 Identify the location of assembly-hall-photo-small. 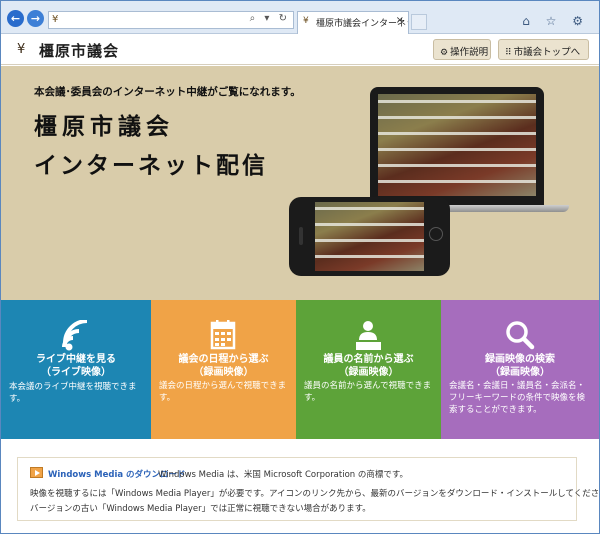
(369, 236).